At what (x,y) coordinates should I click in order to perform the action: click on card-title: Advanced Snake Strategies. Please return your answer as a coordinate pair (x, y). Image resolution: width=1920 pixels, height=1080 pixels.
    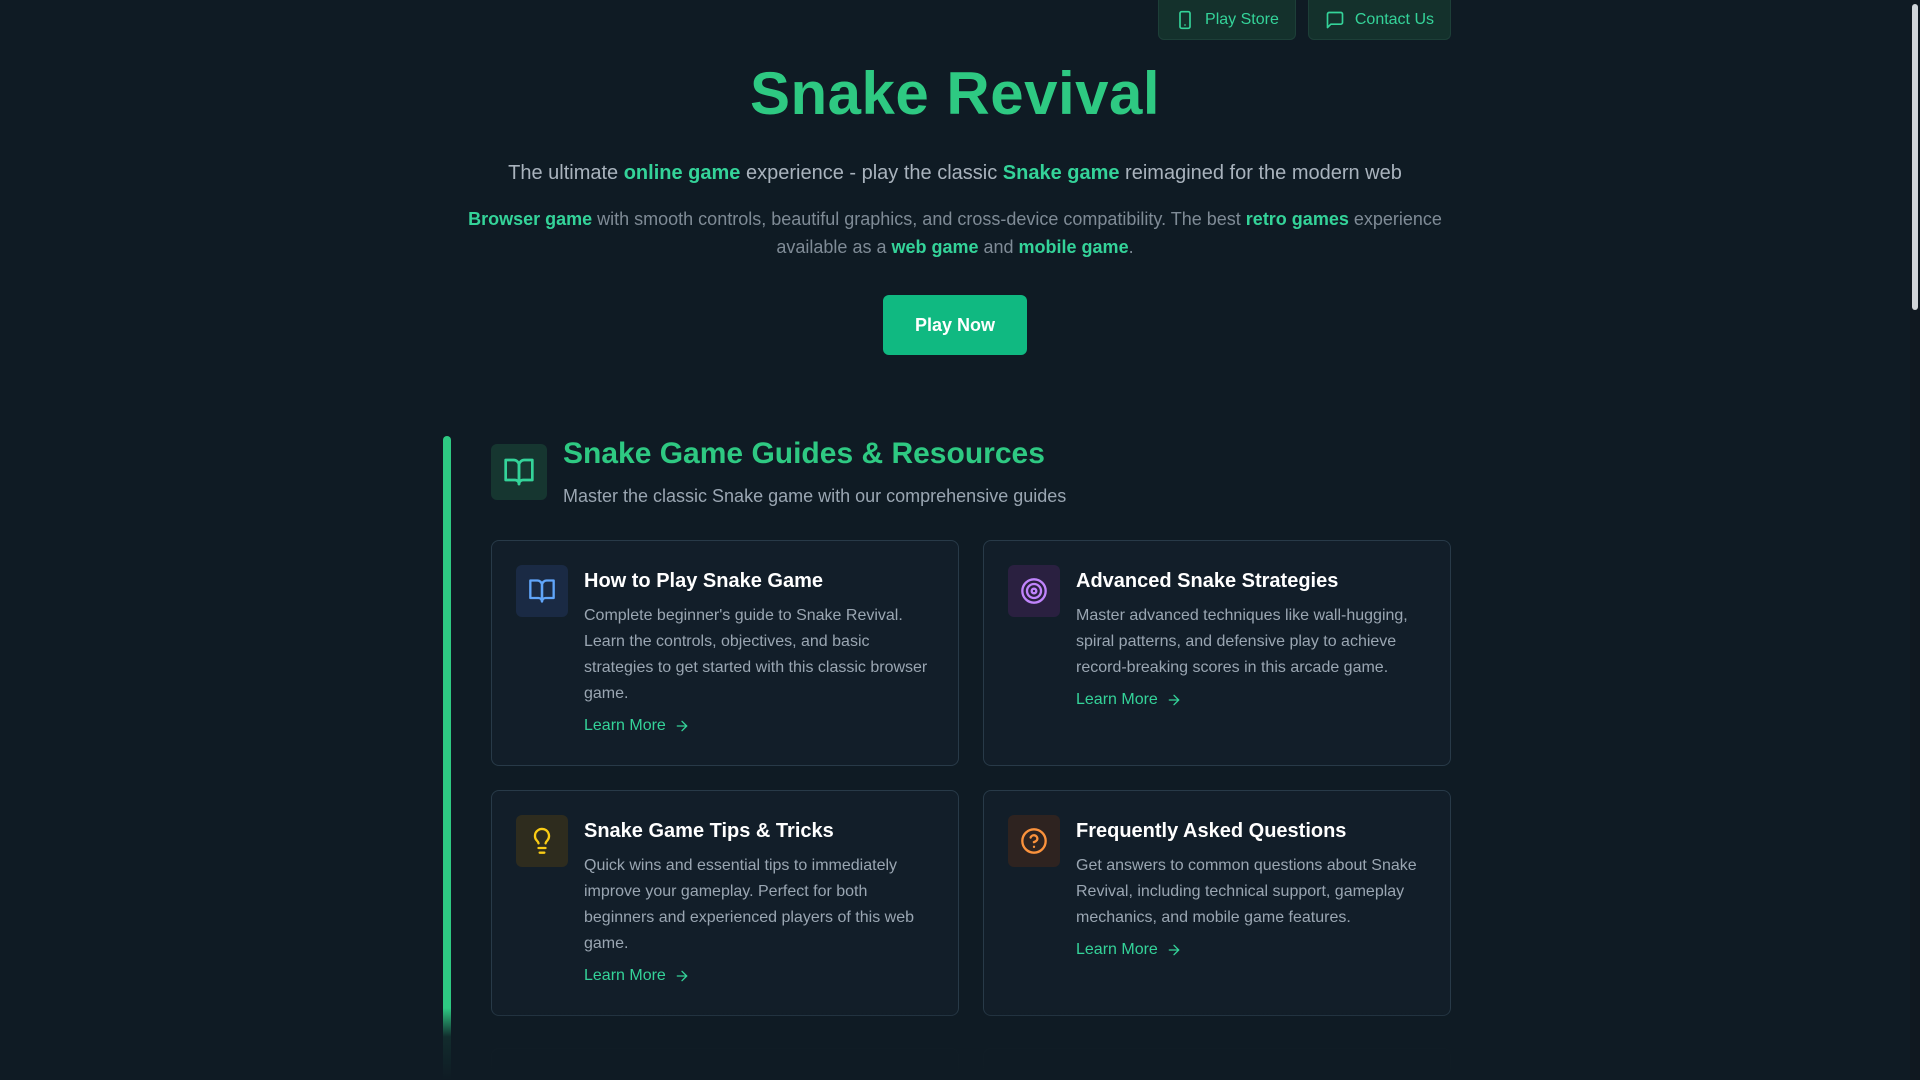
    Looking at the image, I should click on (1207, 581).